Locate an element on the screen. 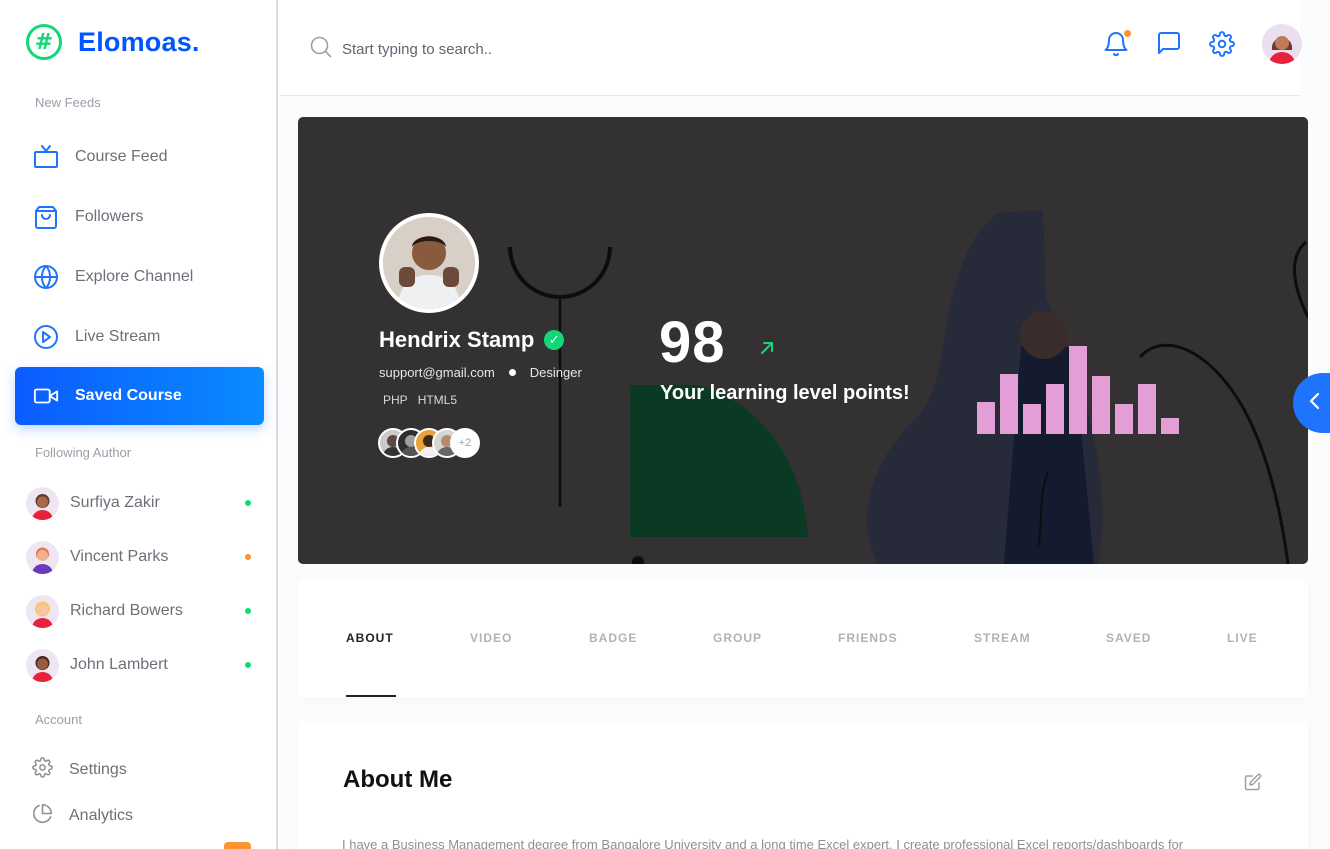 The width and height of the screenshot is (1330, 849). sidebar-item-settings: Settings is located at coordinates (79, 770).